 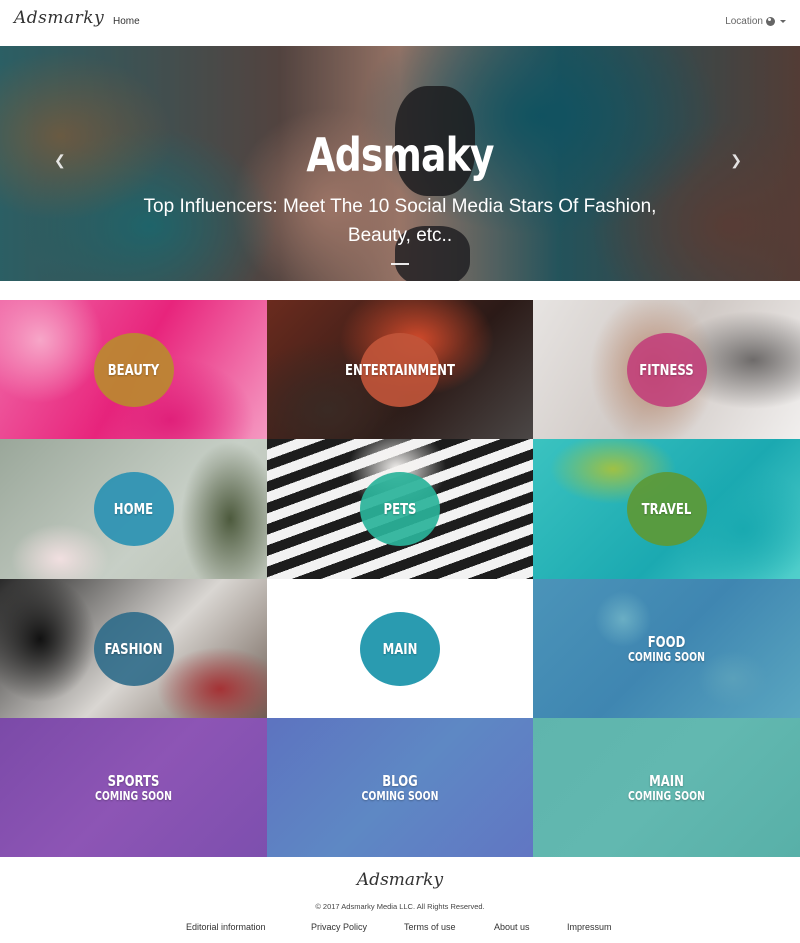 I want to click on tile-entertainment: ENTERTAINMENT, so click(x=400, y=369).